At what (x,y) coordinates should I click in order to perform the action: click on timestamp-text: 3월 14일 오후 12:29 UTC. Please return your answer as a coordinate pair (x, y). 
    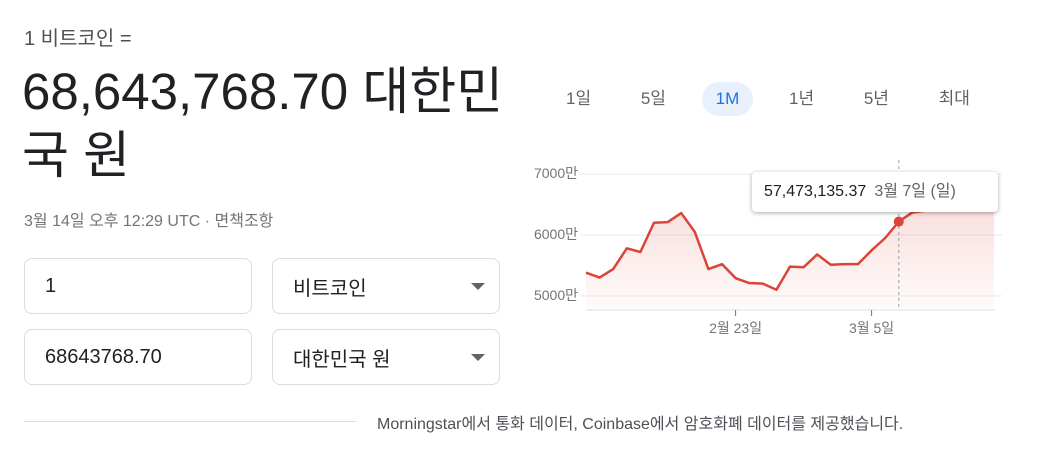
    Looking at the image, I should click on (112, 221).